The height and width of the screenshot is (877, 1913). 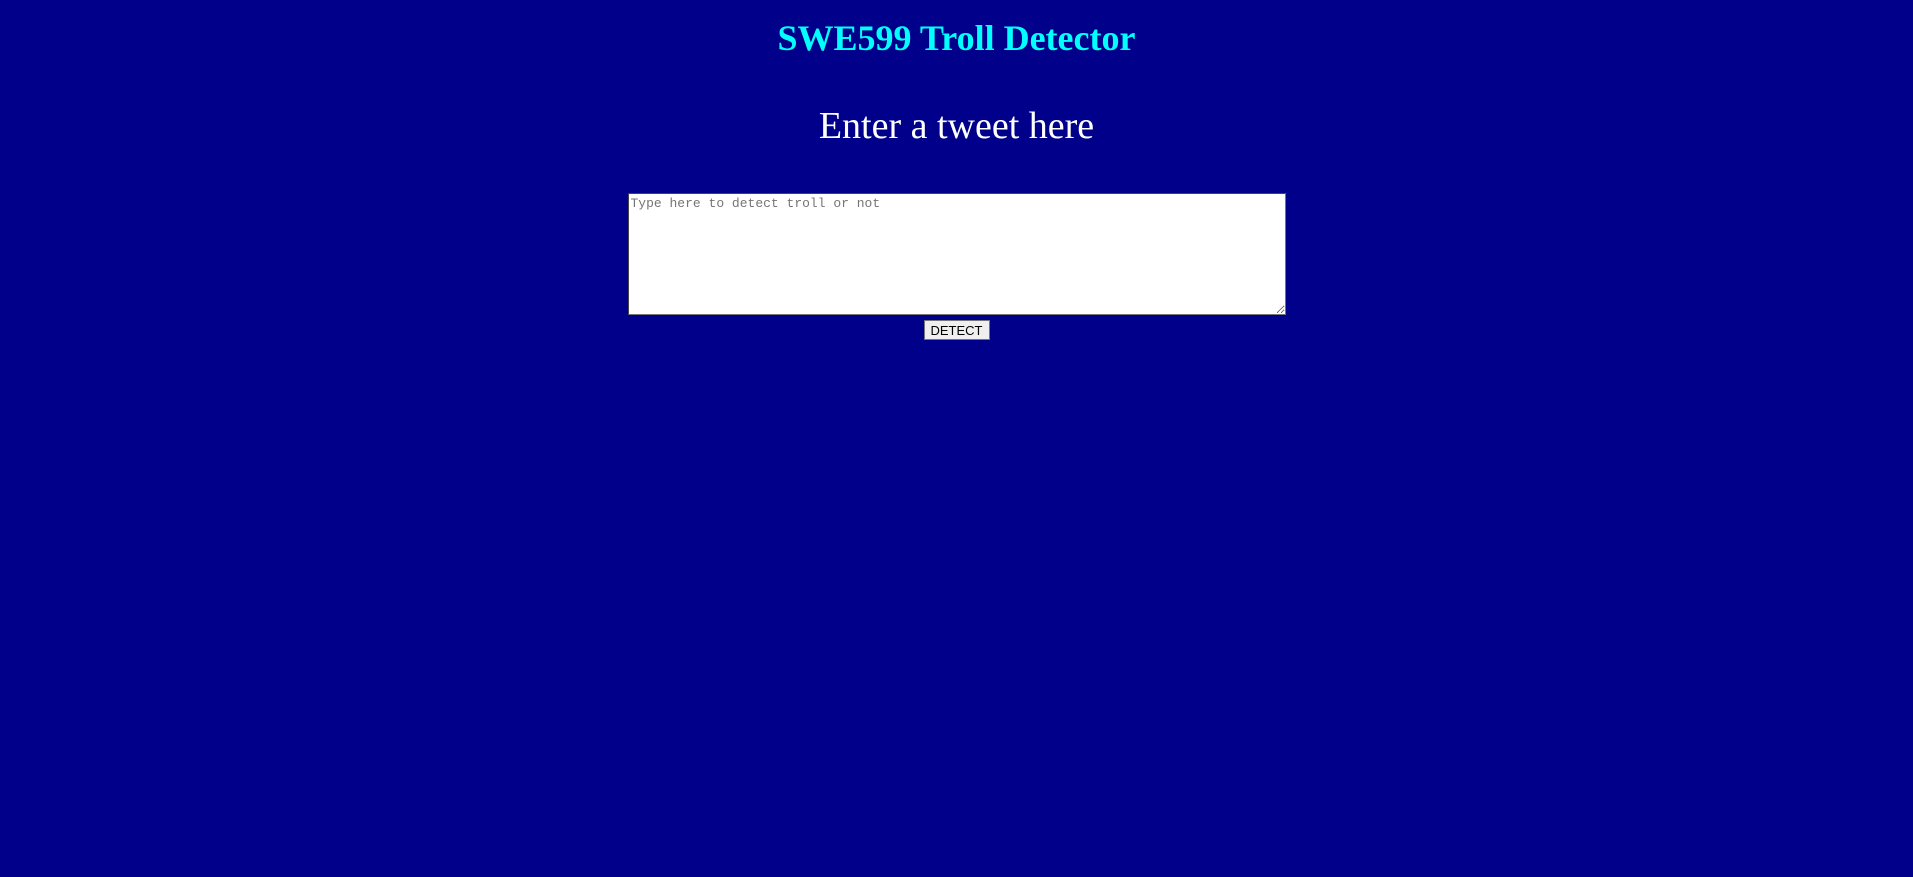 I want to click on detect-button: DETECT, so click(x=956, y=330).